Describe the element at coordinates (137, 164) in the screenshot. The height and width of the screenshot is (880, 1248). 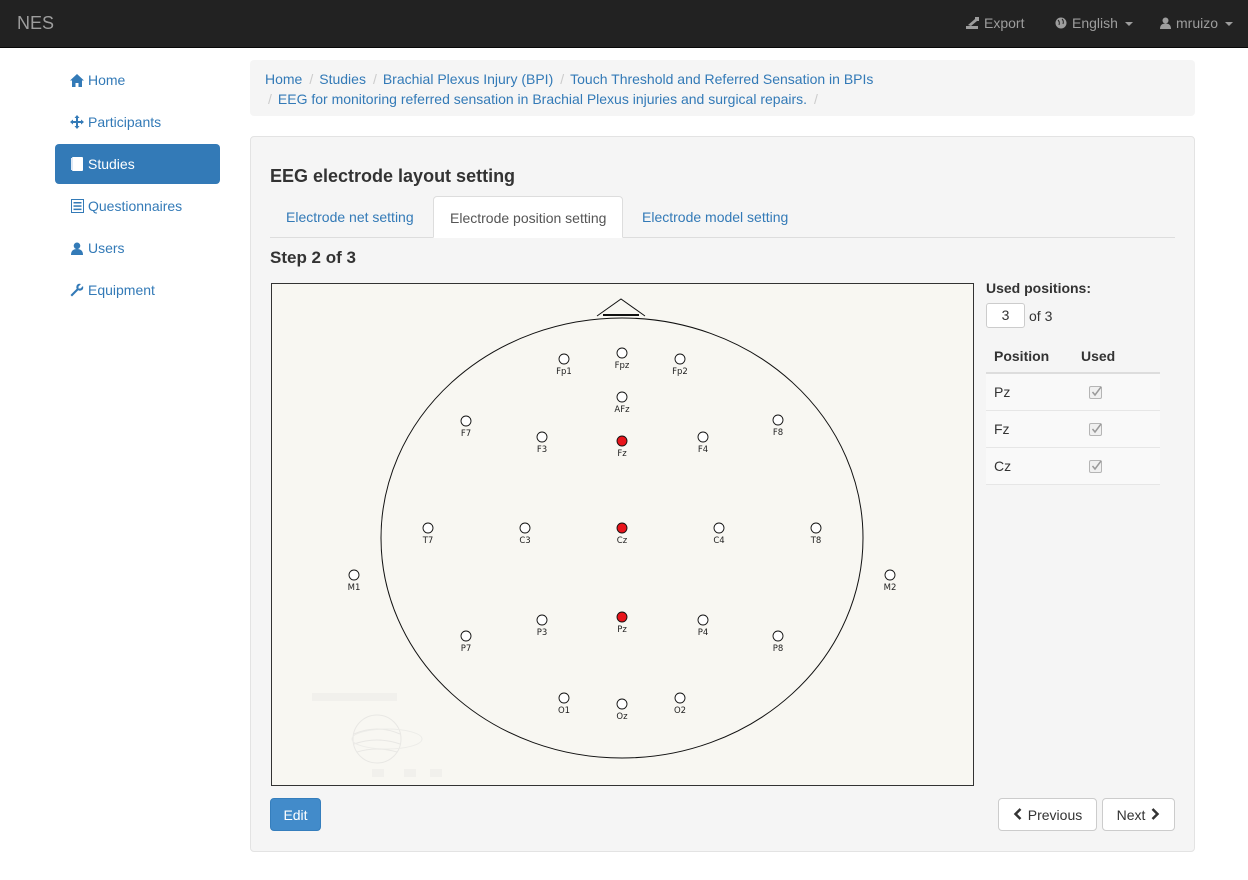
I see `sidebar-item-studies: Studies` at that location.